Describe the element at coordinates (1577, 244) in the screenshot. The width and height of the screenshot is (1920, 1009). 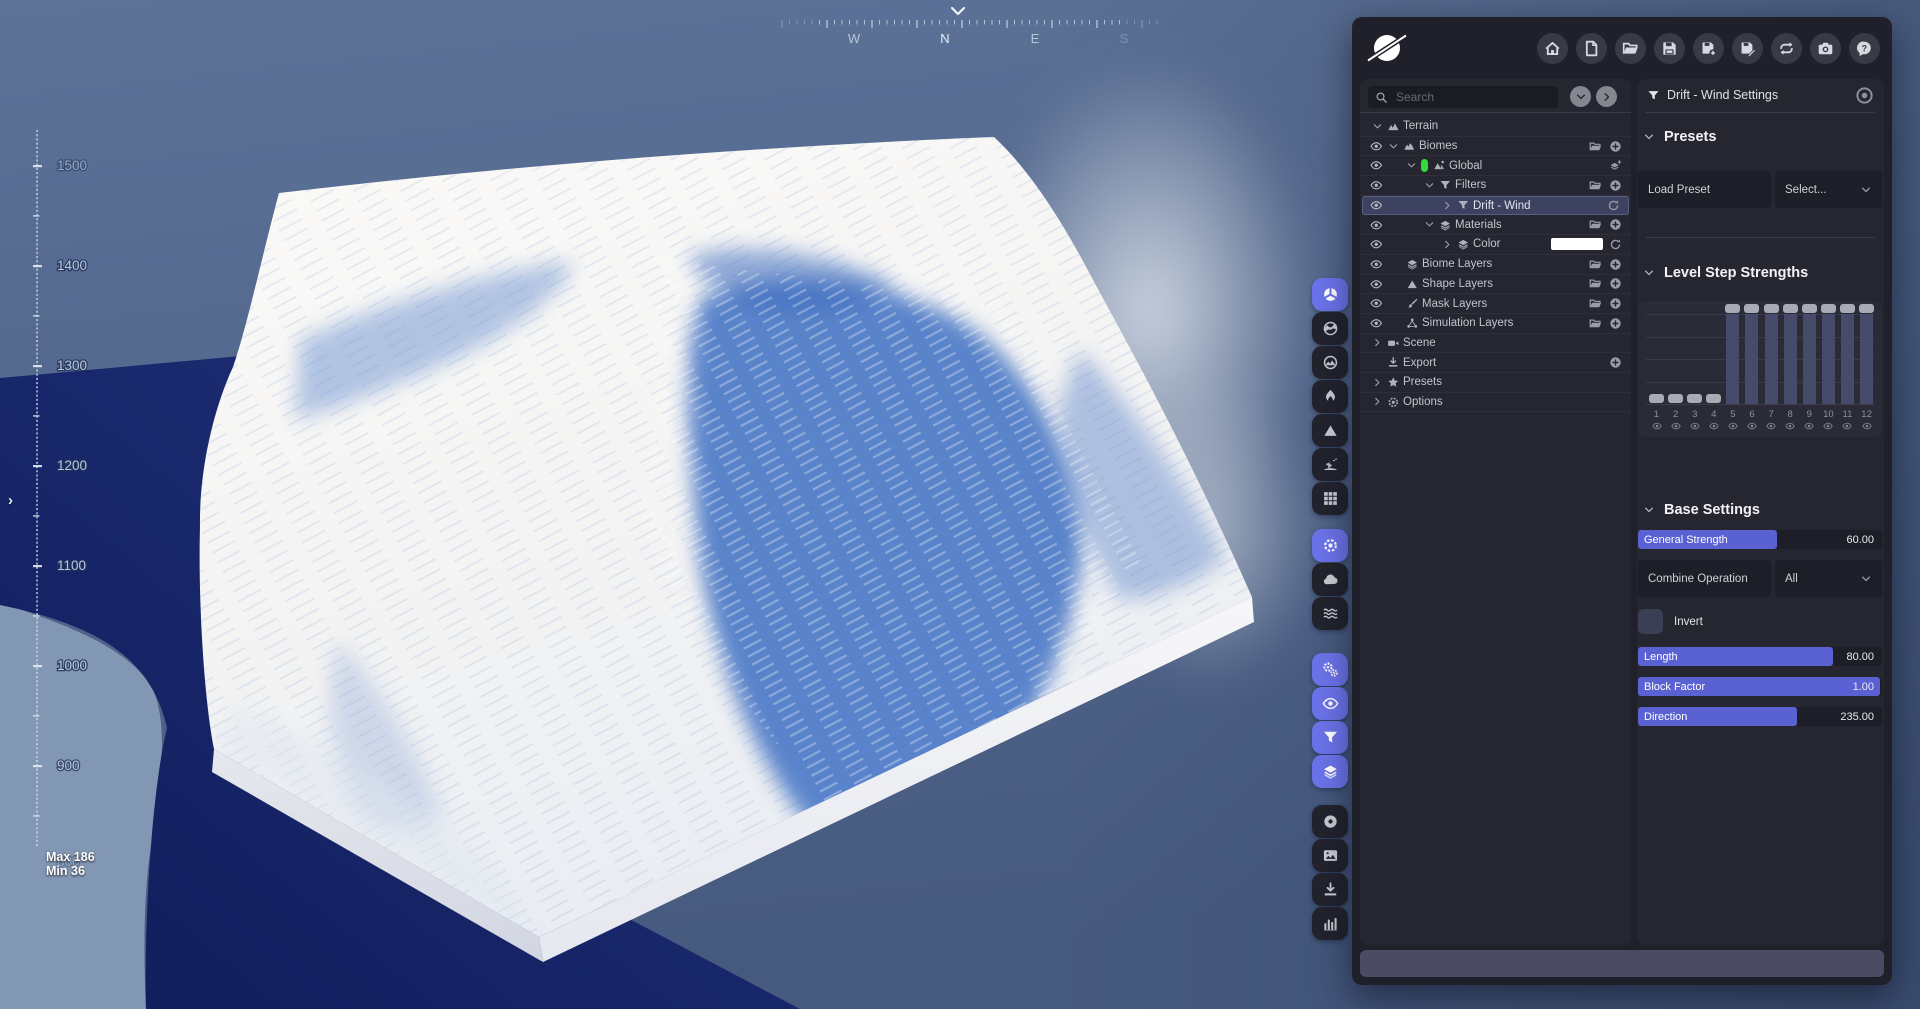
I see `color-swatch` at that location.